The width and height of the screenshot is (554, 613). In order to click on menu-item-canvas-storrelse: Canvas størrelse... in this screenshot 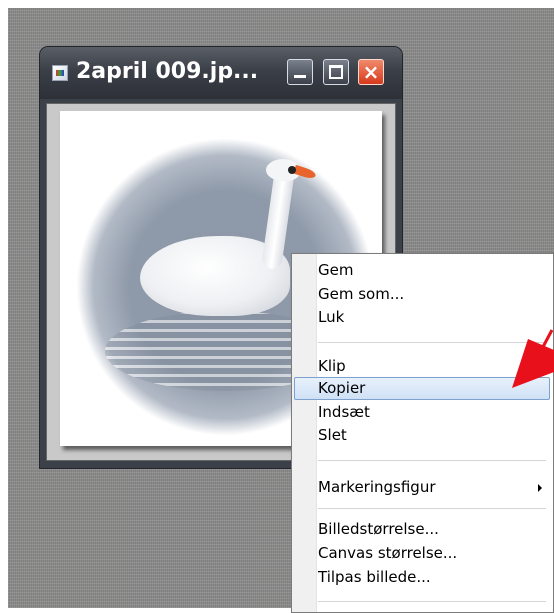, I will do `click(422, 553)`.